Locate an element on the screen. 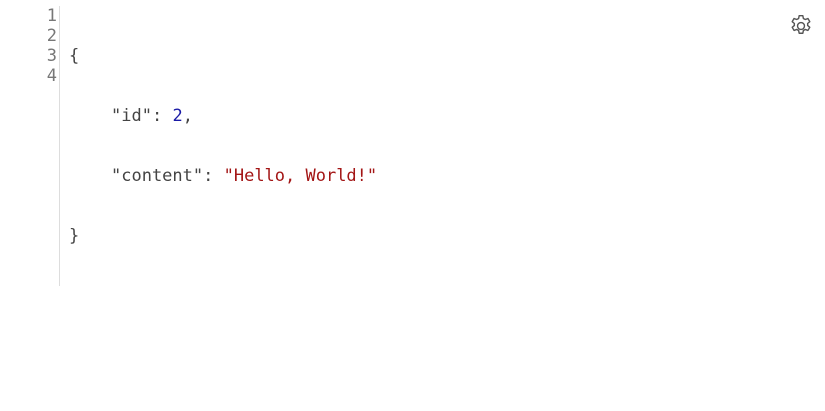  json-value-content: "Hello, World!" is located at coordinates (300, 176).